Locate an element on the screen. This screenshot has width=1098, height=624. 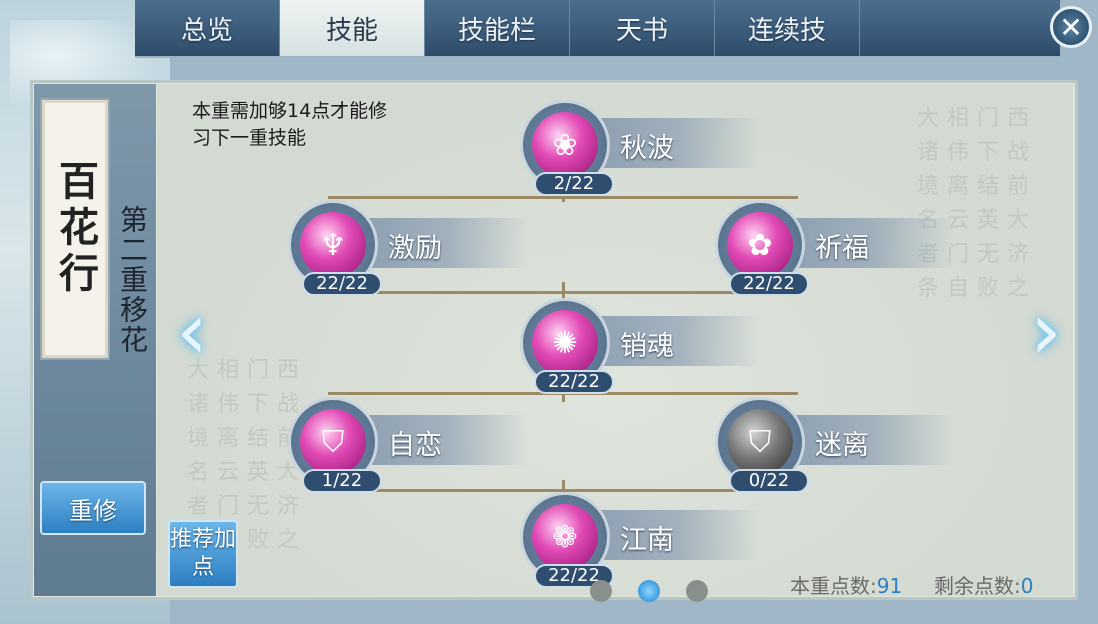
lotus-icon: ✿ is located at coordinates (760, 245).